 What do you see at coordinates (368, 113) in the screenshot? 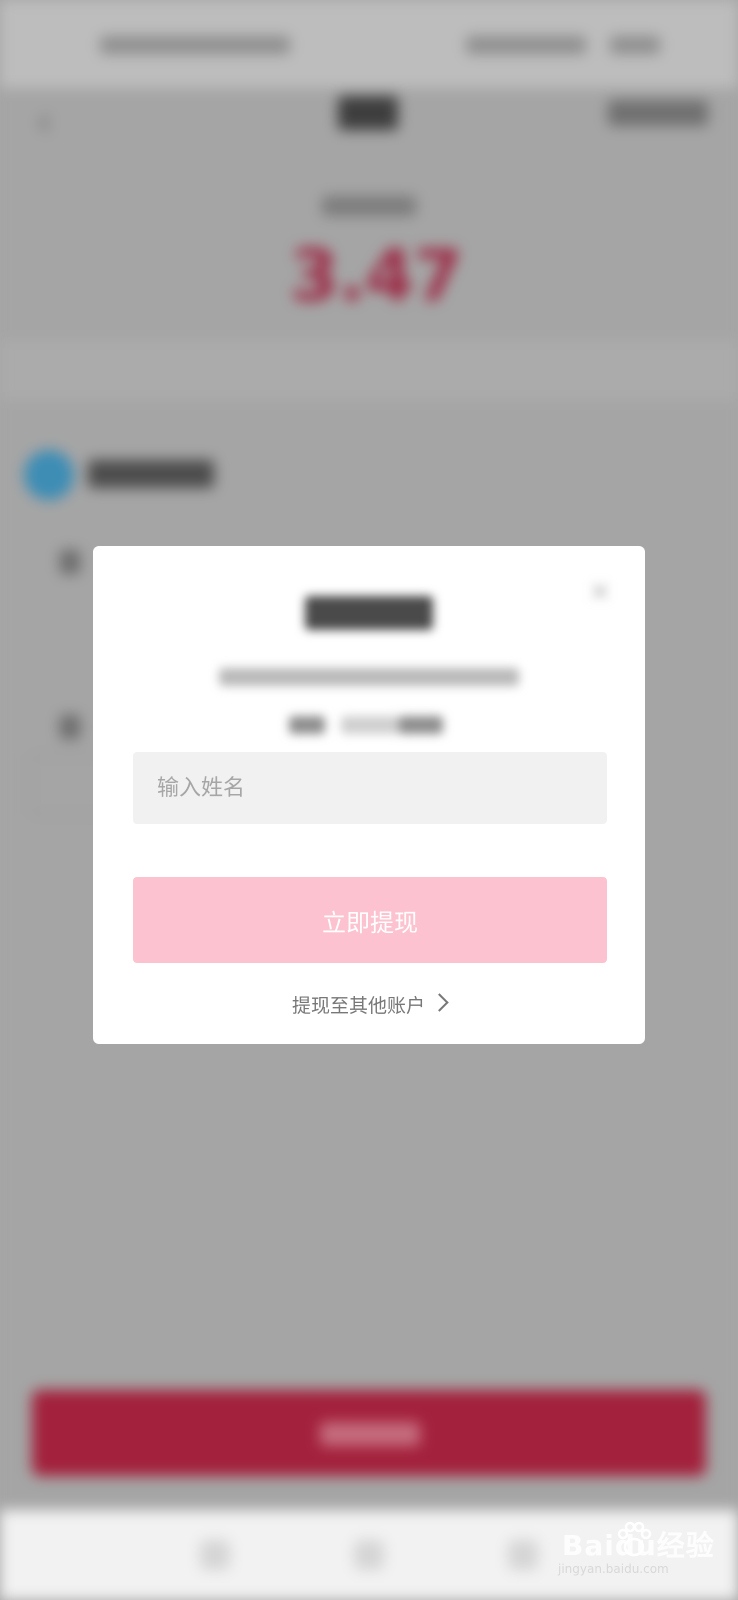
I see `page-title` at bounding box center [368, 113].